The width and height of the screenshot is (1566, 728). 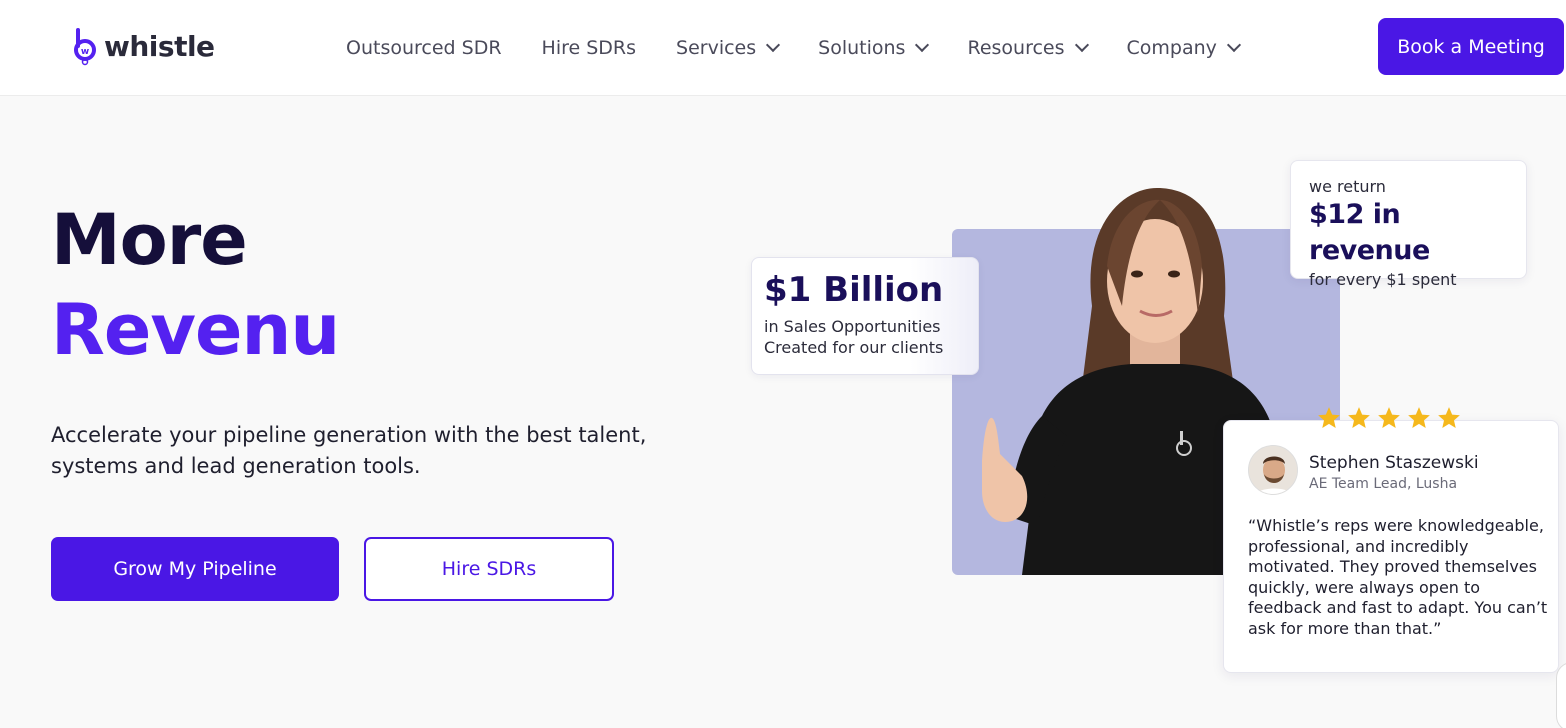 What do you see at coordinates (862, 48) in the screenshot?
I see `nav-item-label: Solutions` at bounding box center [862, 48].